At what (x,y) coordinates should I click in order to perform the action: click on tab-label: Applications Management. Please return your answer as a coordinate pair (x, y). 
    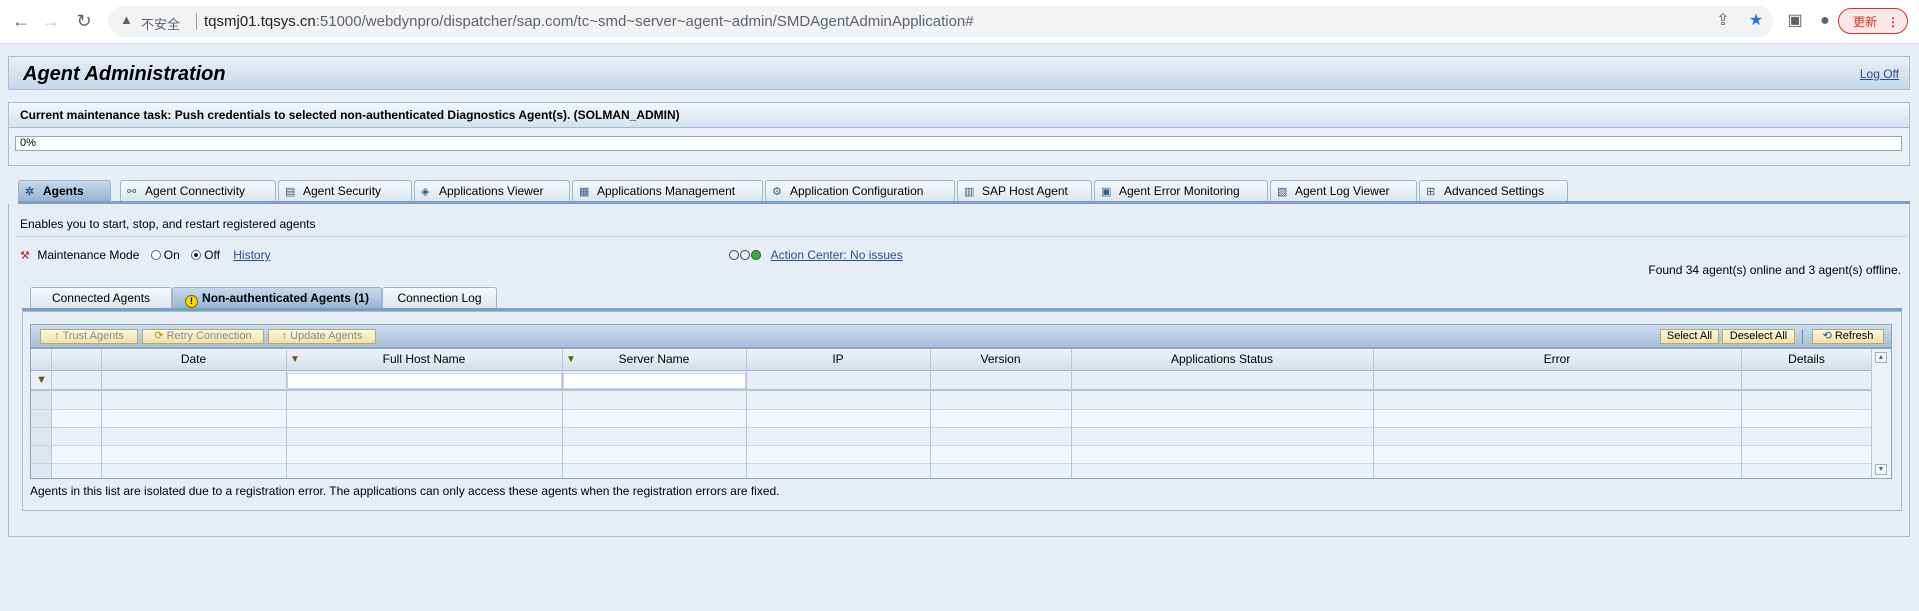
    Looking at the image, I should click on (666, 191).